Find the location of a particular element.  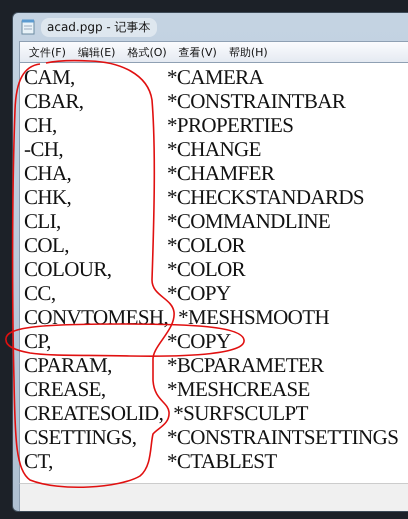

command-alias: COL, is located at coordinates (46, 245).